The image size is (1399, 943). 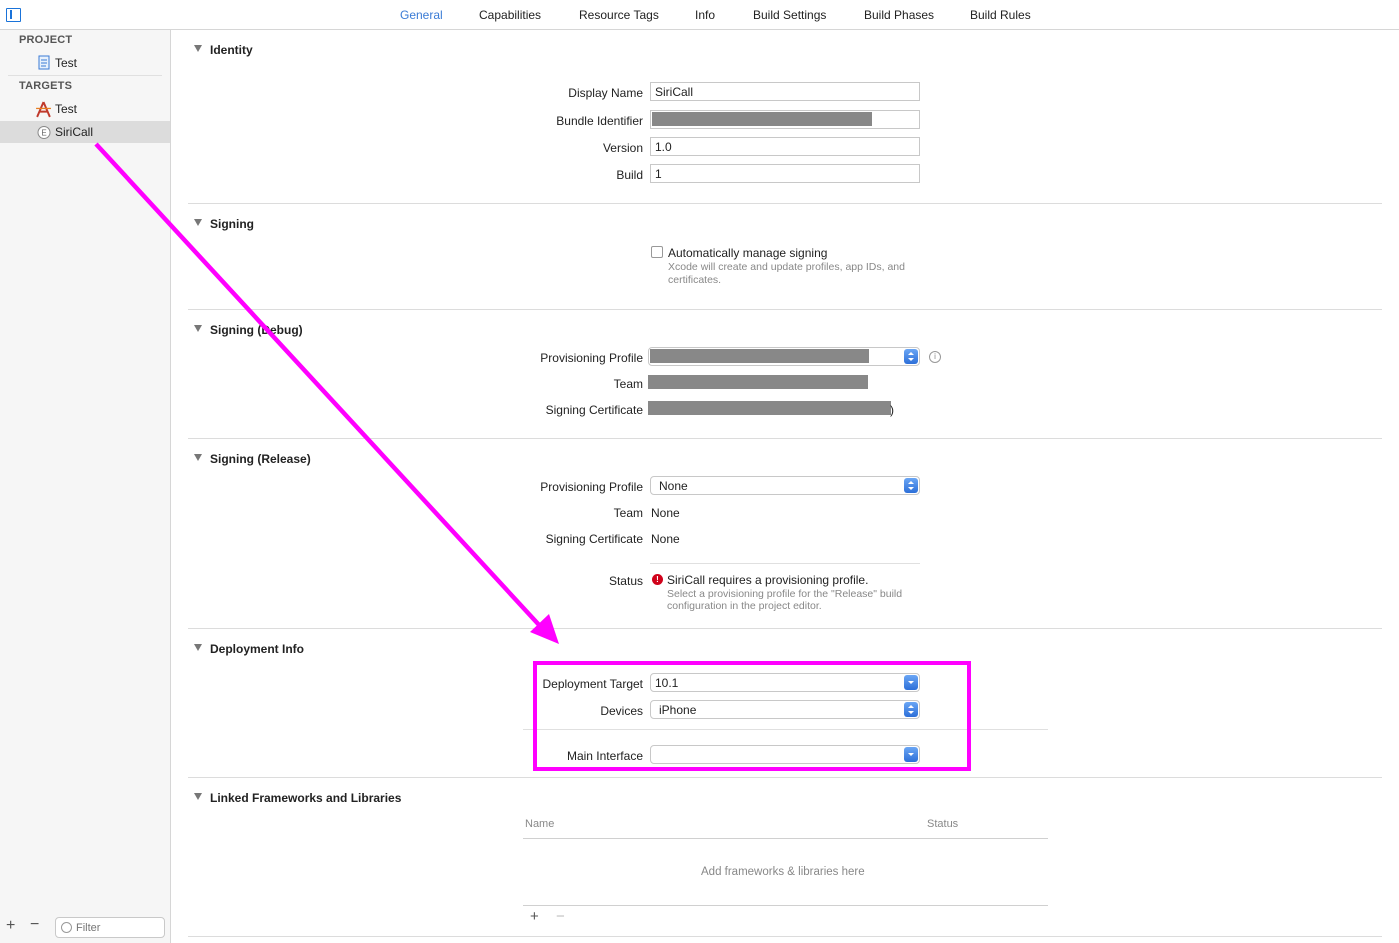 What do you see at coordinates (628, 384) in the screenshot?
I see `debug-team-label: Team` at bounding box center [628, 384].